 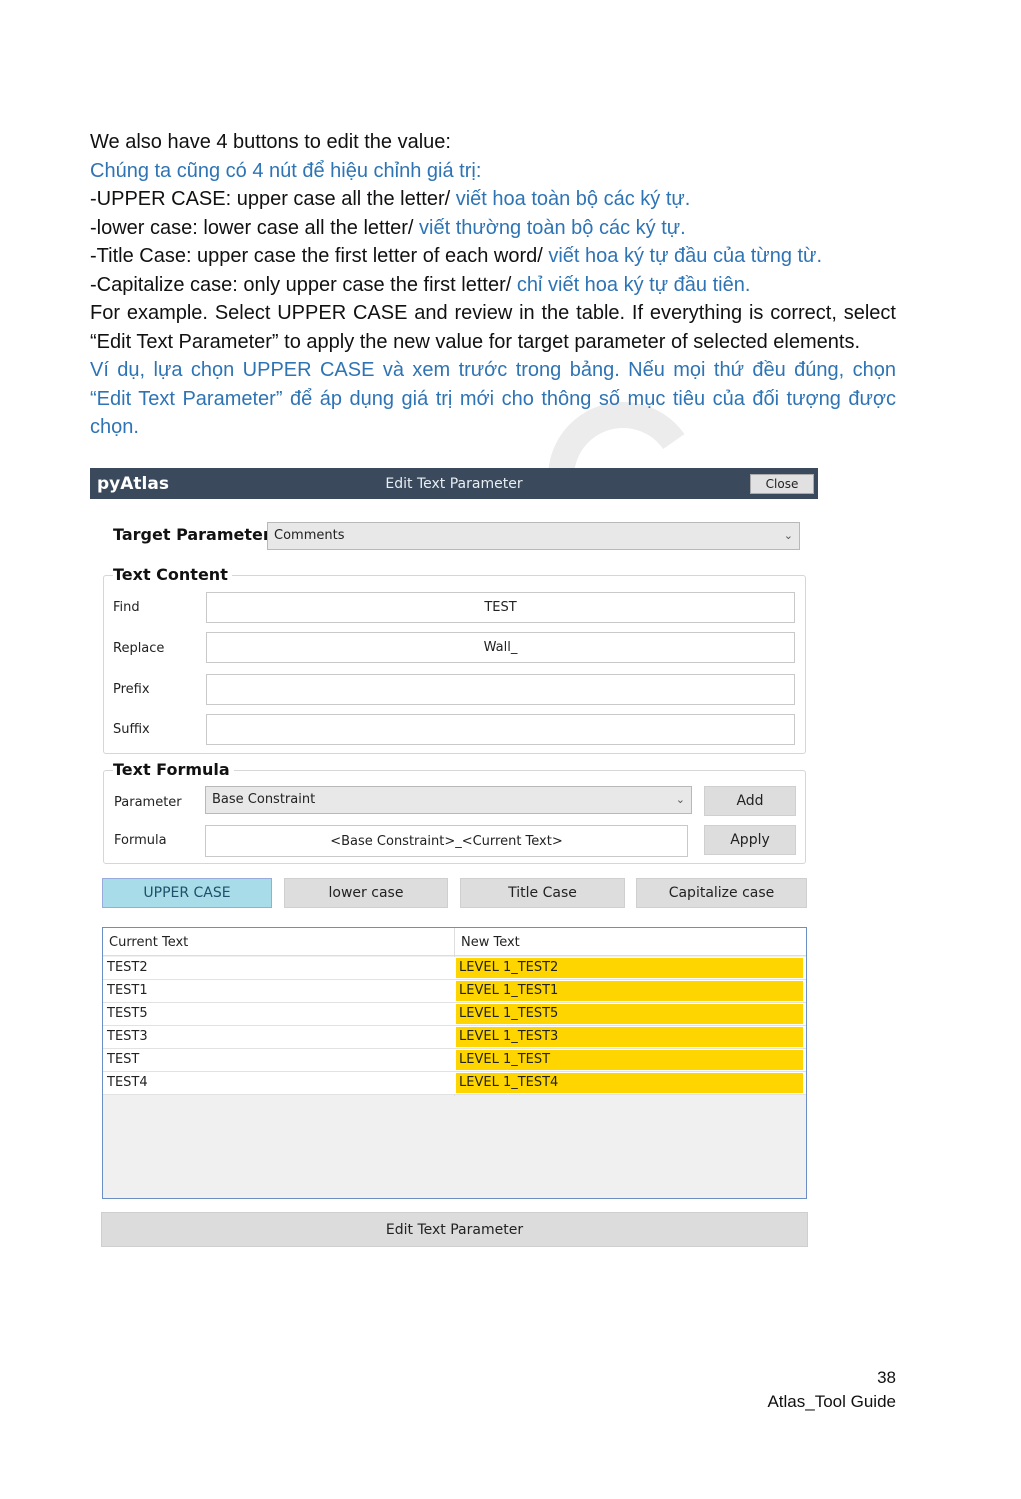 I want to click on formula-label: Formula, so click(x=140, y=840).